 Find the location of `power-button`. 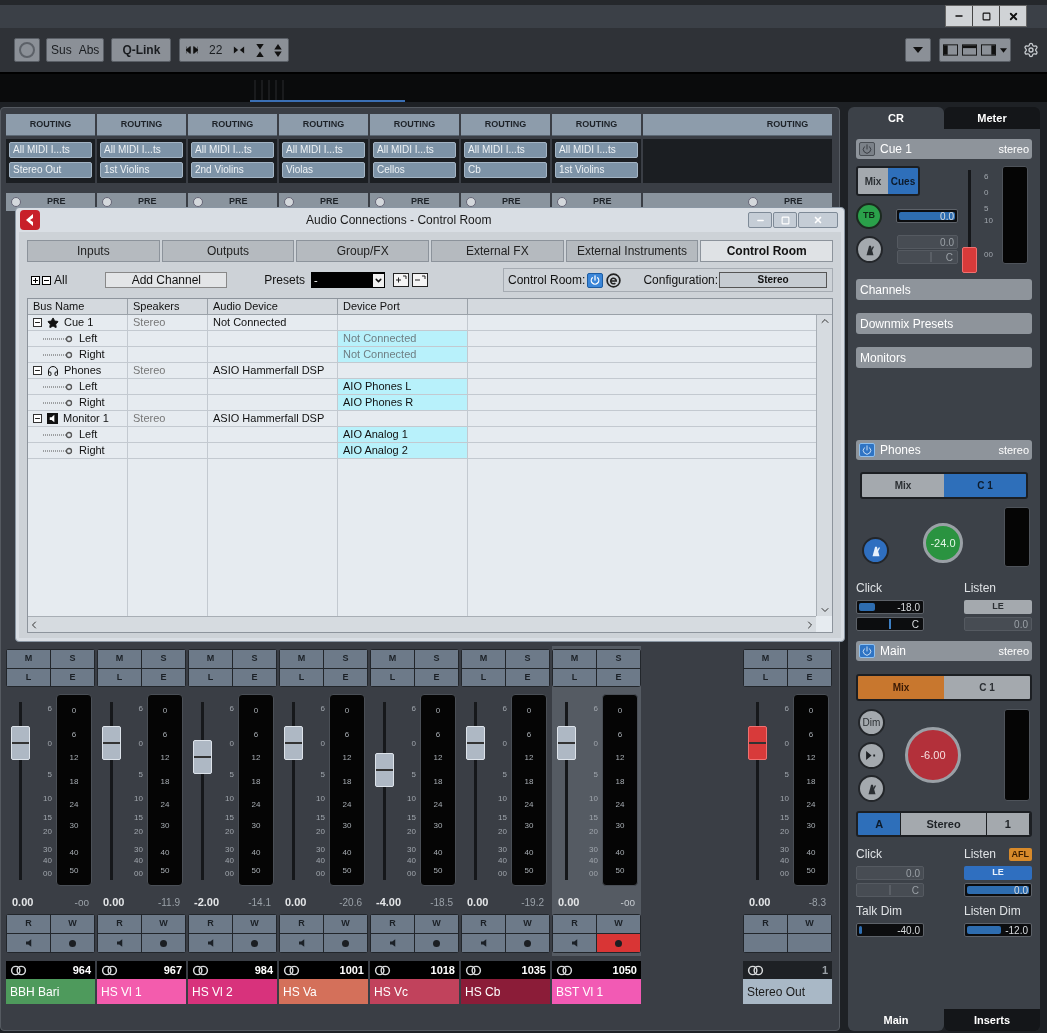

power-button is located at coordinates (867, 149).